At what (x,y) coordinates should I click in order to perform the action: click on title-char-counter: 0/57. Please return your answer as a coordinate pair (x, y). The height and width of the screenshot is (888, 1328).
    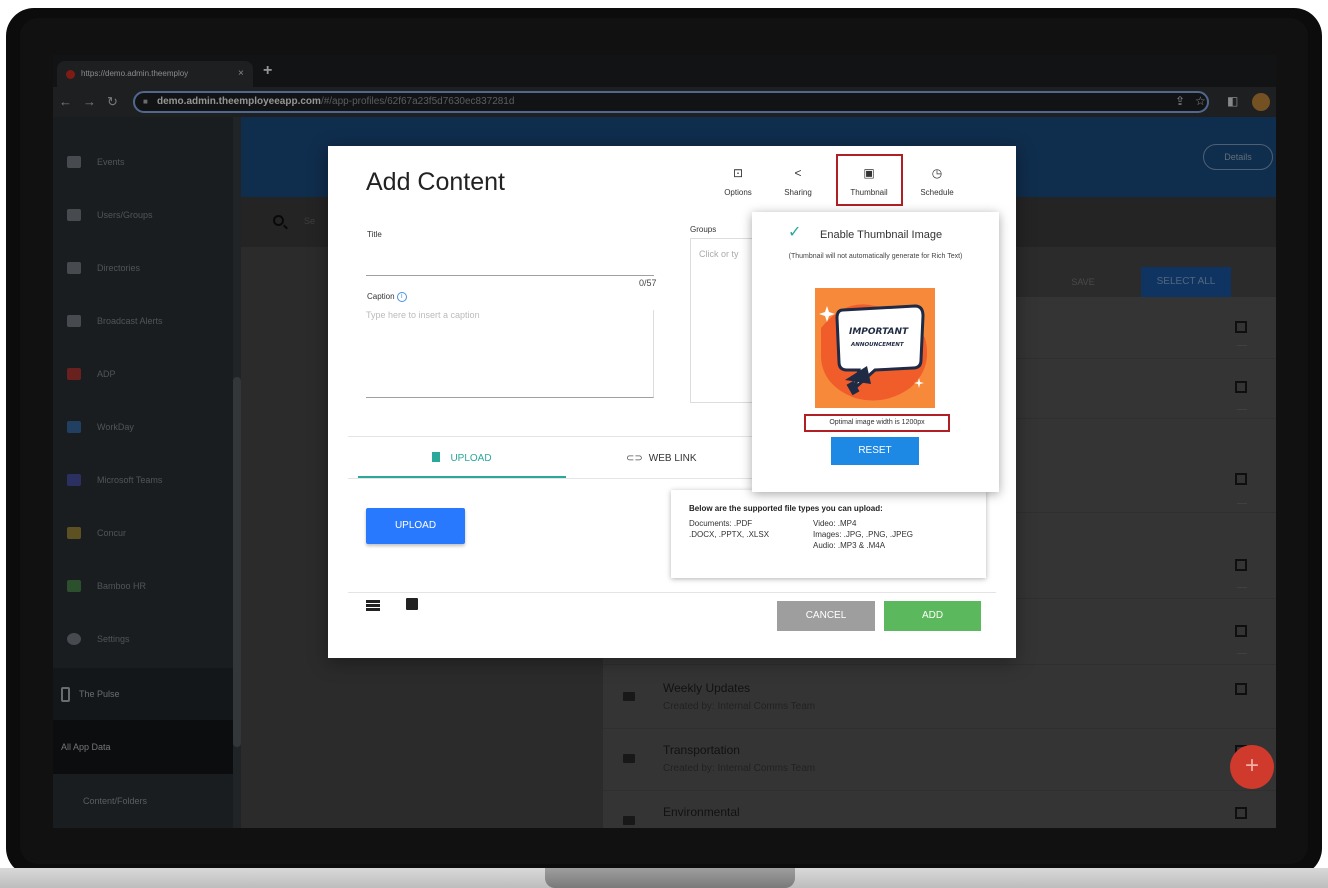
    Looking at the image, I should click on (648, 283).